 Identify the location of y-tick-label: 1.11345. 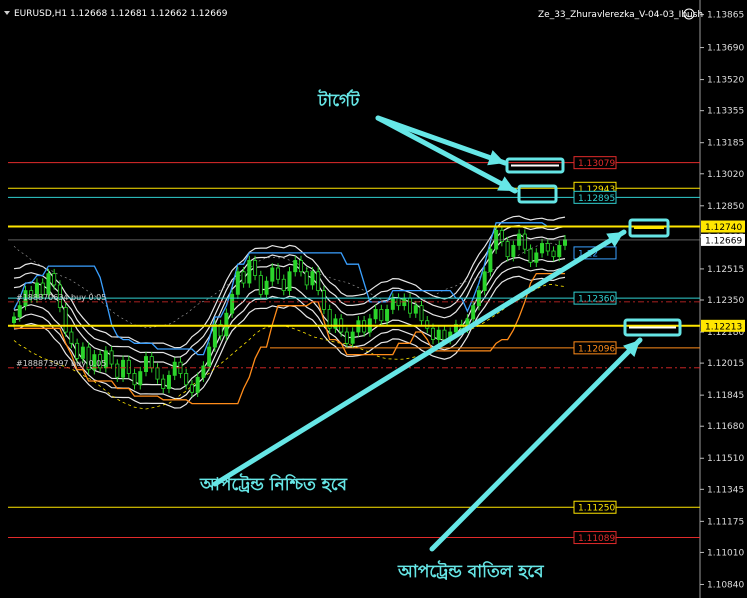
(725, 490).